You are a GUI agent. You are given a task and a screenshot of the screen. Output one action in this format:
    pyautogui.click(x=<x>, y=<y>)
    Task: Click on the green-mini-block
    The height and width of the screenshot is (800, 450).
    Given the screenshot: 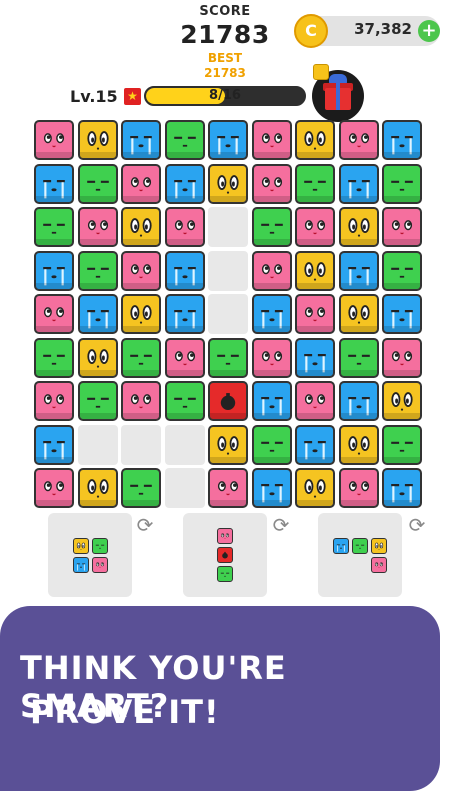 What is the action you would take?
    pyautogui.click(x=225, y=574)
    